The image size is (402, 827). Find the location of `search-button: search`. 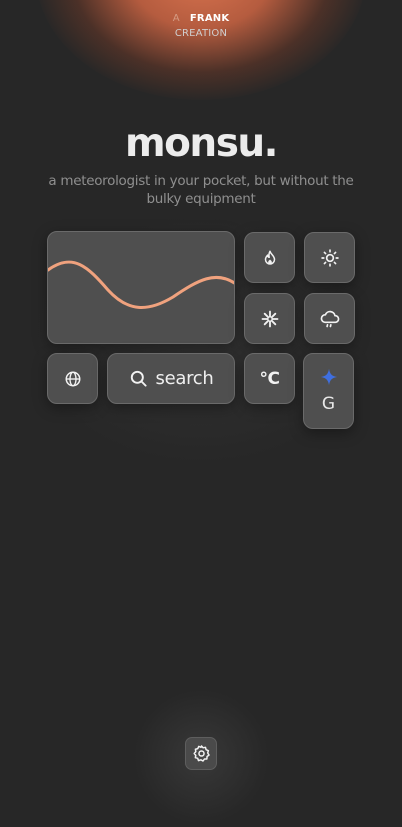

search-button: search is located at coordinates (171, 378).